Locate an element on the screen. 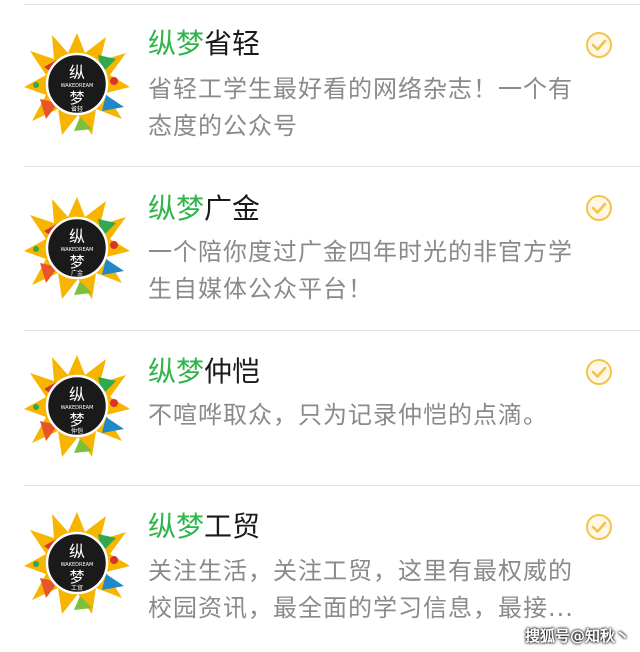 The height and width of the screenshot is (652, 640). description-line: 一个陪你度过广金四年时光的非官方学 is located at coordinates (360, 252).